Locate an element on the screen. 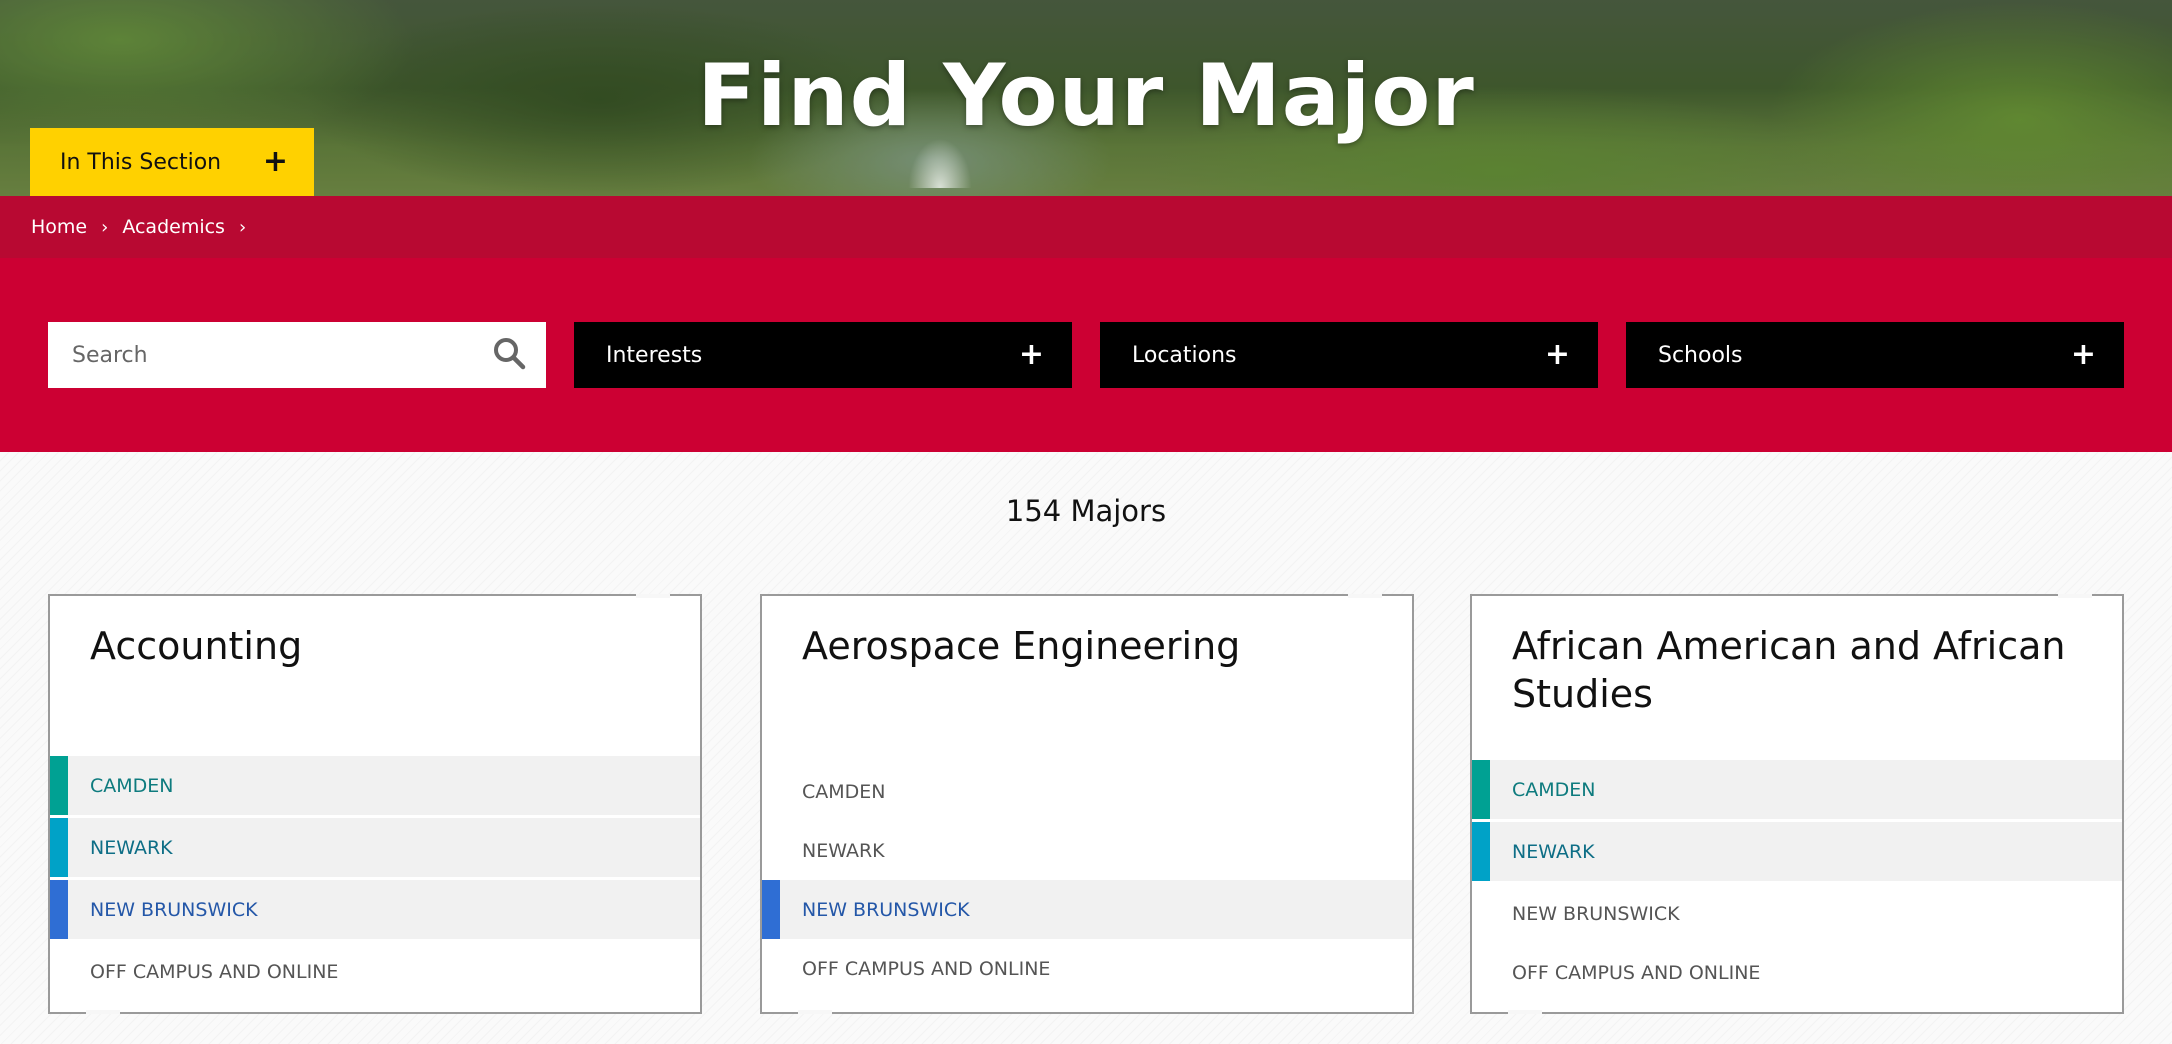 This screenshot has width=2172, height=1044. interests-dropdown-label: Interests is located at coordinates (654, 355).